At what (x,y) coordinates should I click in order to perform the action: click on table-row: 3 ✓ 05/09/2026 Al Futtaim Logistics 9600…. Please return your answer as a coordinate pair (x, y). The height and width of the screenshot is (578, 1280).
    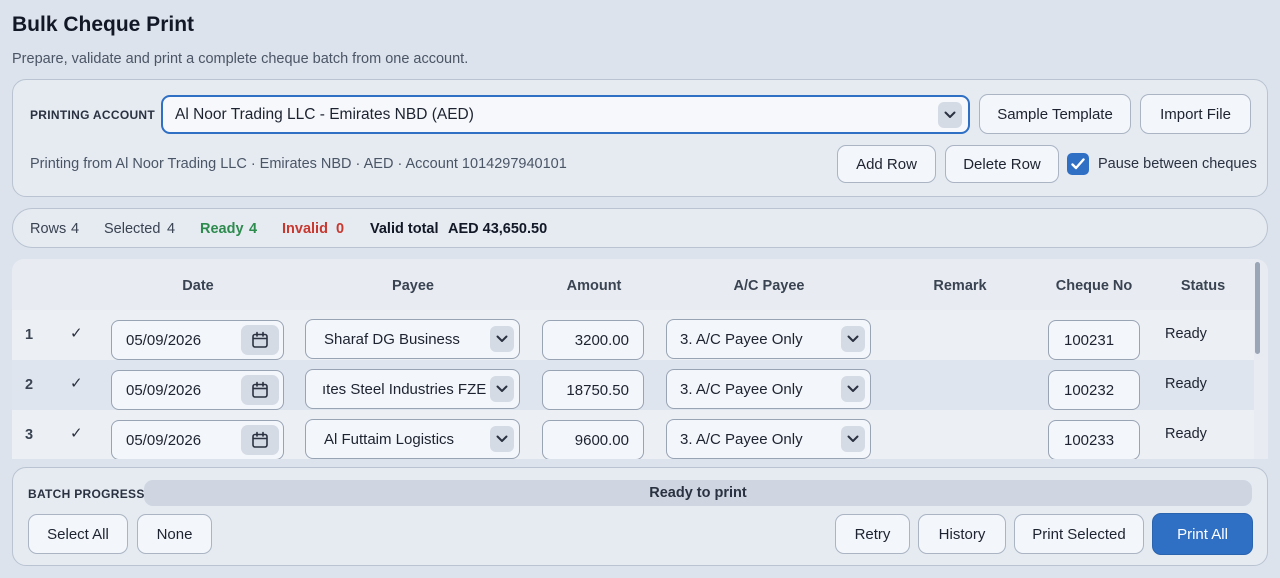
    Looking at the image, I should click on (633, 434).